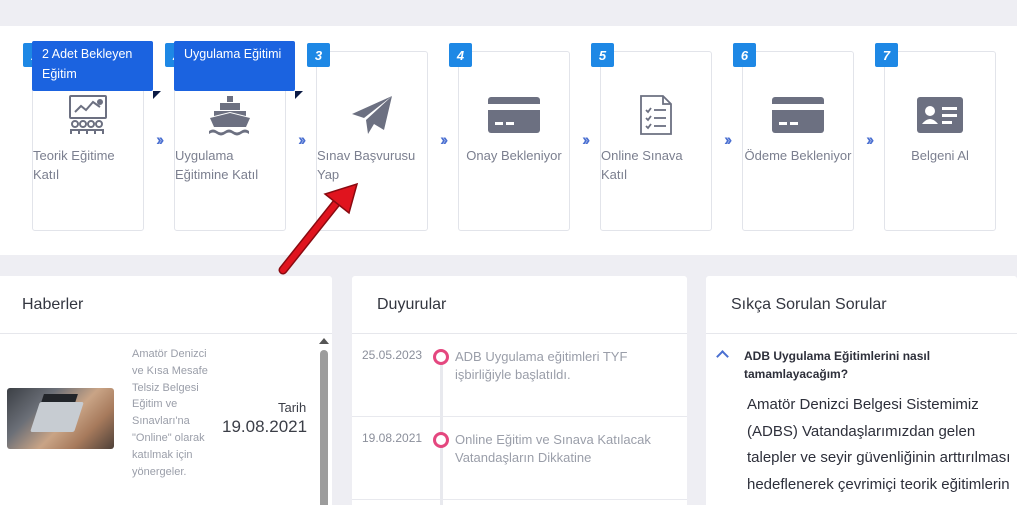 The width and height of the screenshot is (1017, 505). I want to click on ship-icon, so click(230, 115).